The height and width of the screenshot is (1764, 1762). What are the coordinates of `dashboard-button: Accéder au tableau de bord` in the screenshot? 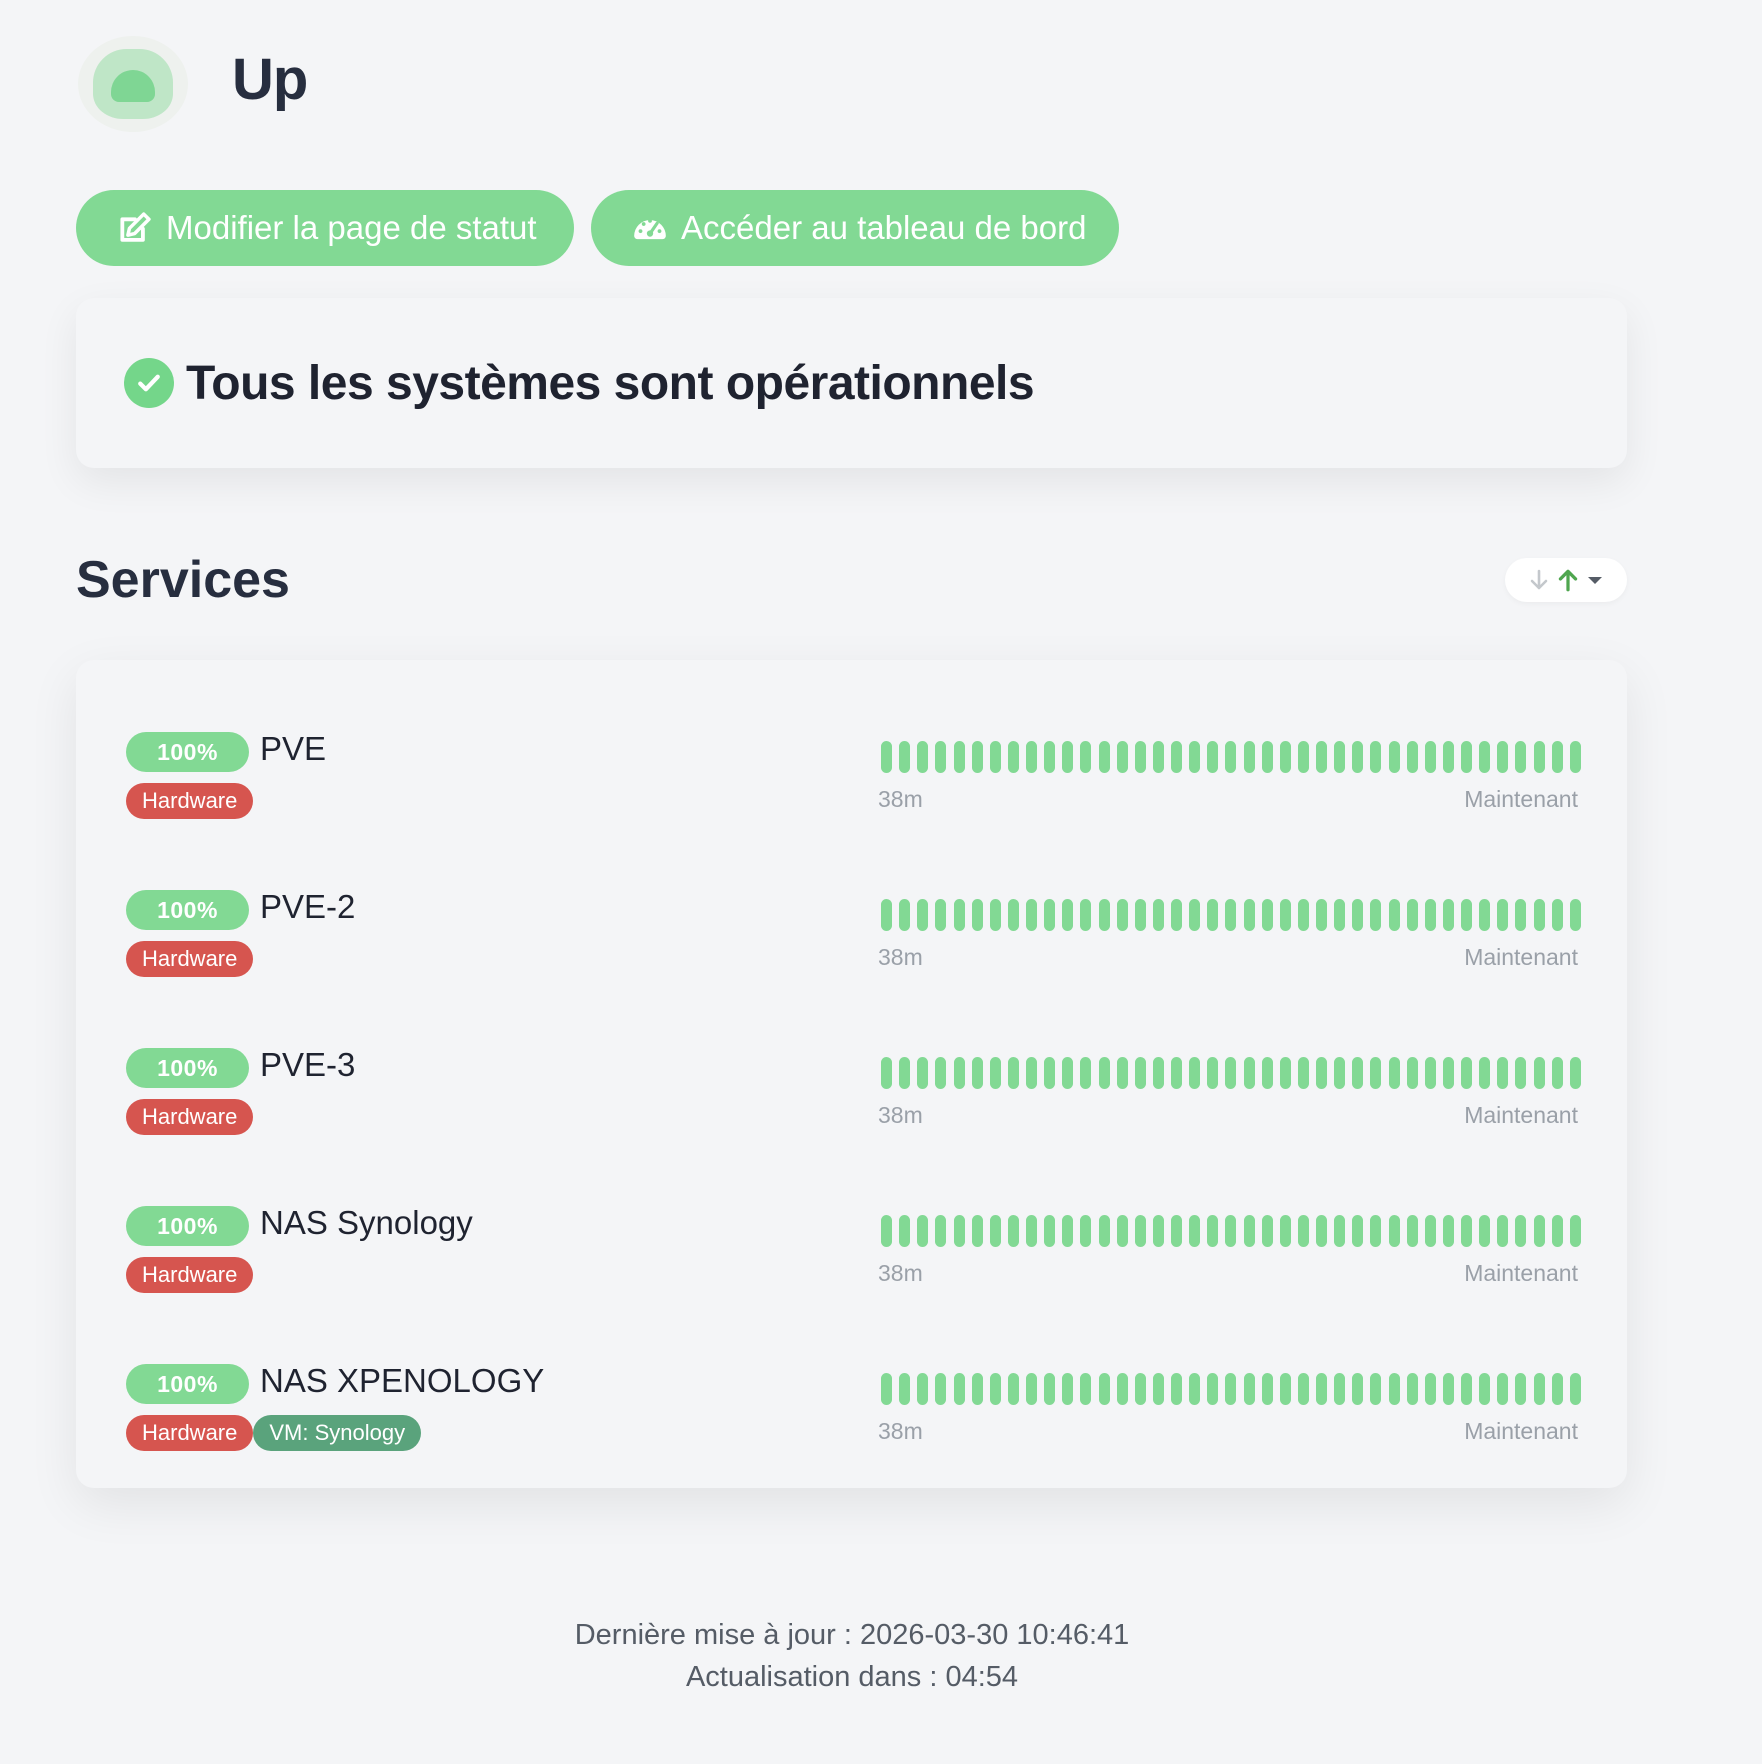 It's located at (855, 228).